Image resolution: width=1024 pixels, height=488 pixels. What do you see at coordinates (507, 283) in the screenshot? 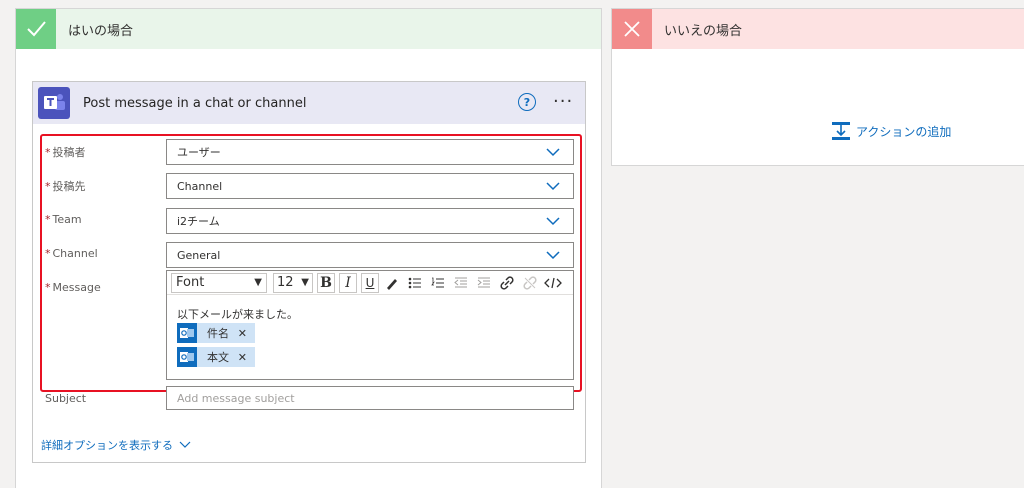
I see `link-icon` at bounding box center [507, 283].